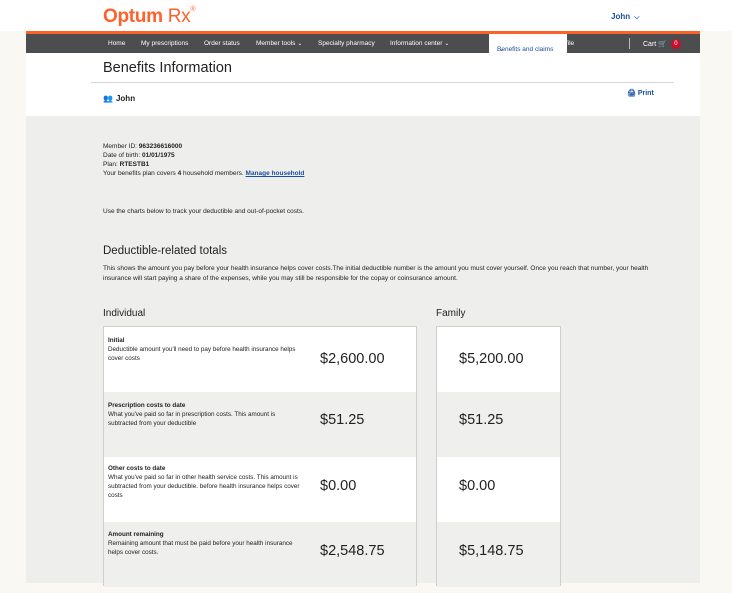  I want to click on nav-order-status: Order status, so click(222, 43).